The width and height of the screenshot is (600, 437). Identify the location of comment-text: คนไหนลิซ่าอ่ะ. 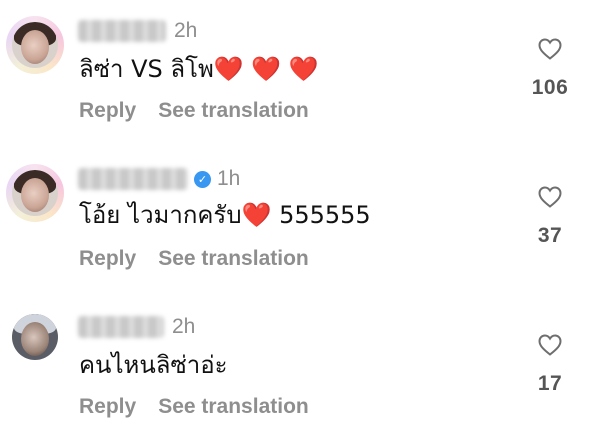
(153, 365).